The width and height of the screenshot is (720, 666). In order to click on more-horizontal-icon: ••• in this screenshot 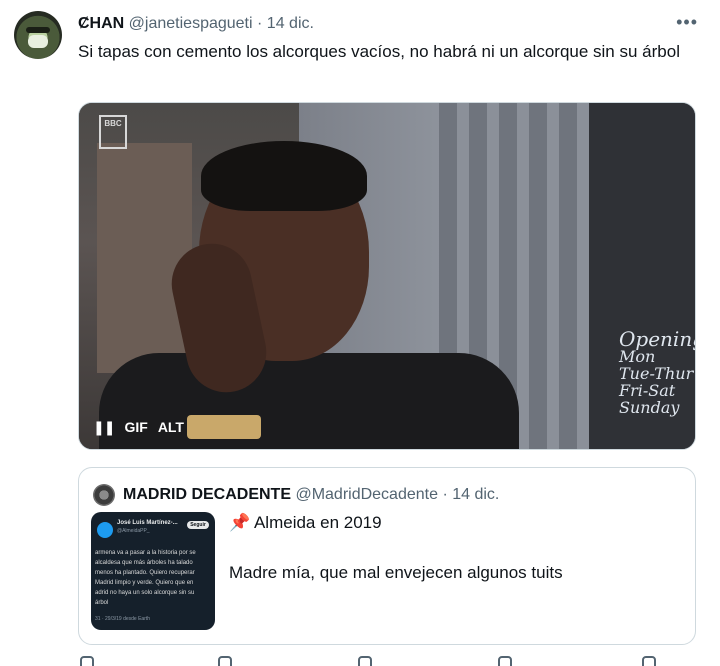, I will do `click(687, 22)`.